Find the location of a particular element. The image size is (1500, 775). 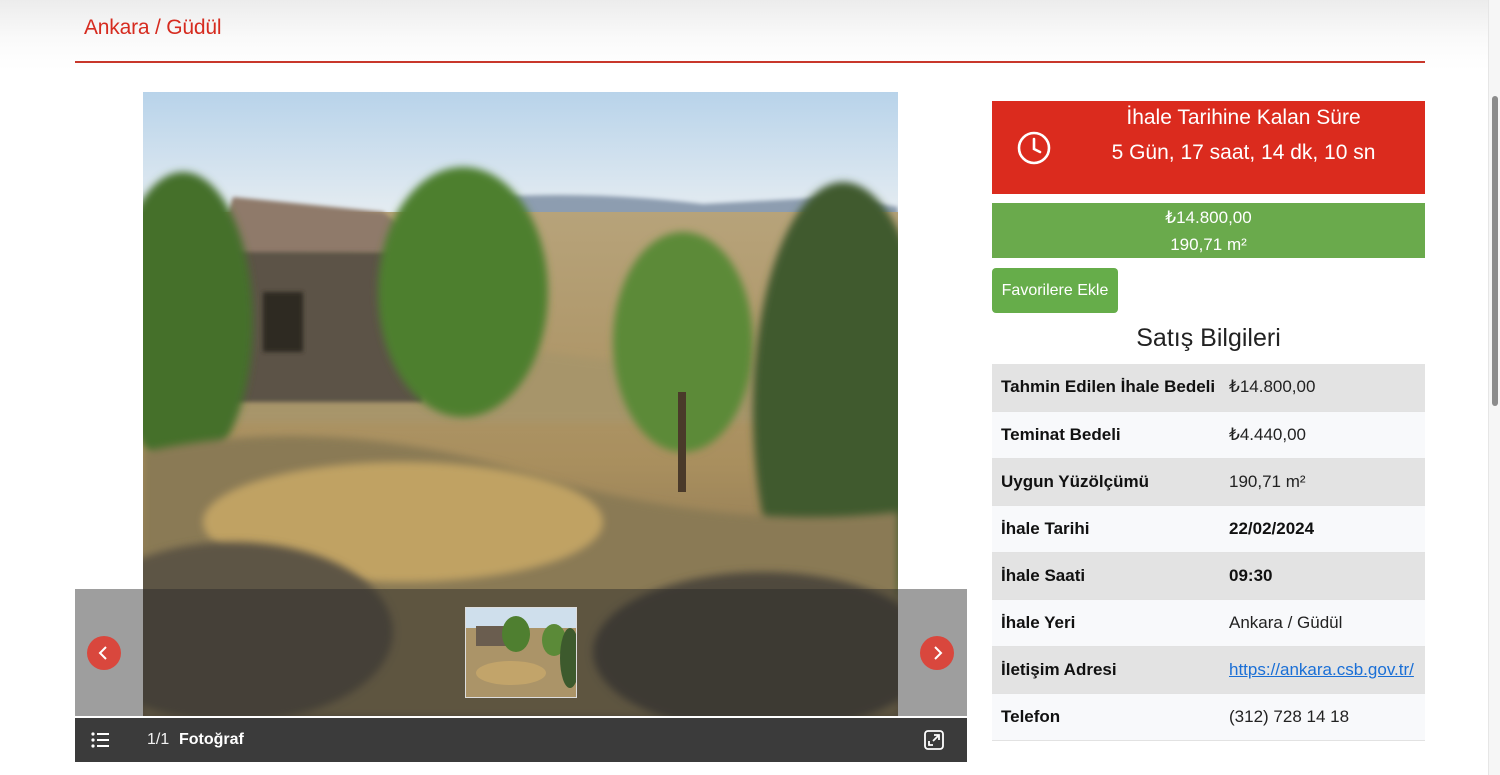

previous-photo-button is located at coordinates (104, 653).